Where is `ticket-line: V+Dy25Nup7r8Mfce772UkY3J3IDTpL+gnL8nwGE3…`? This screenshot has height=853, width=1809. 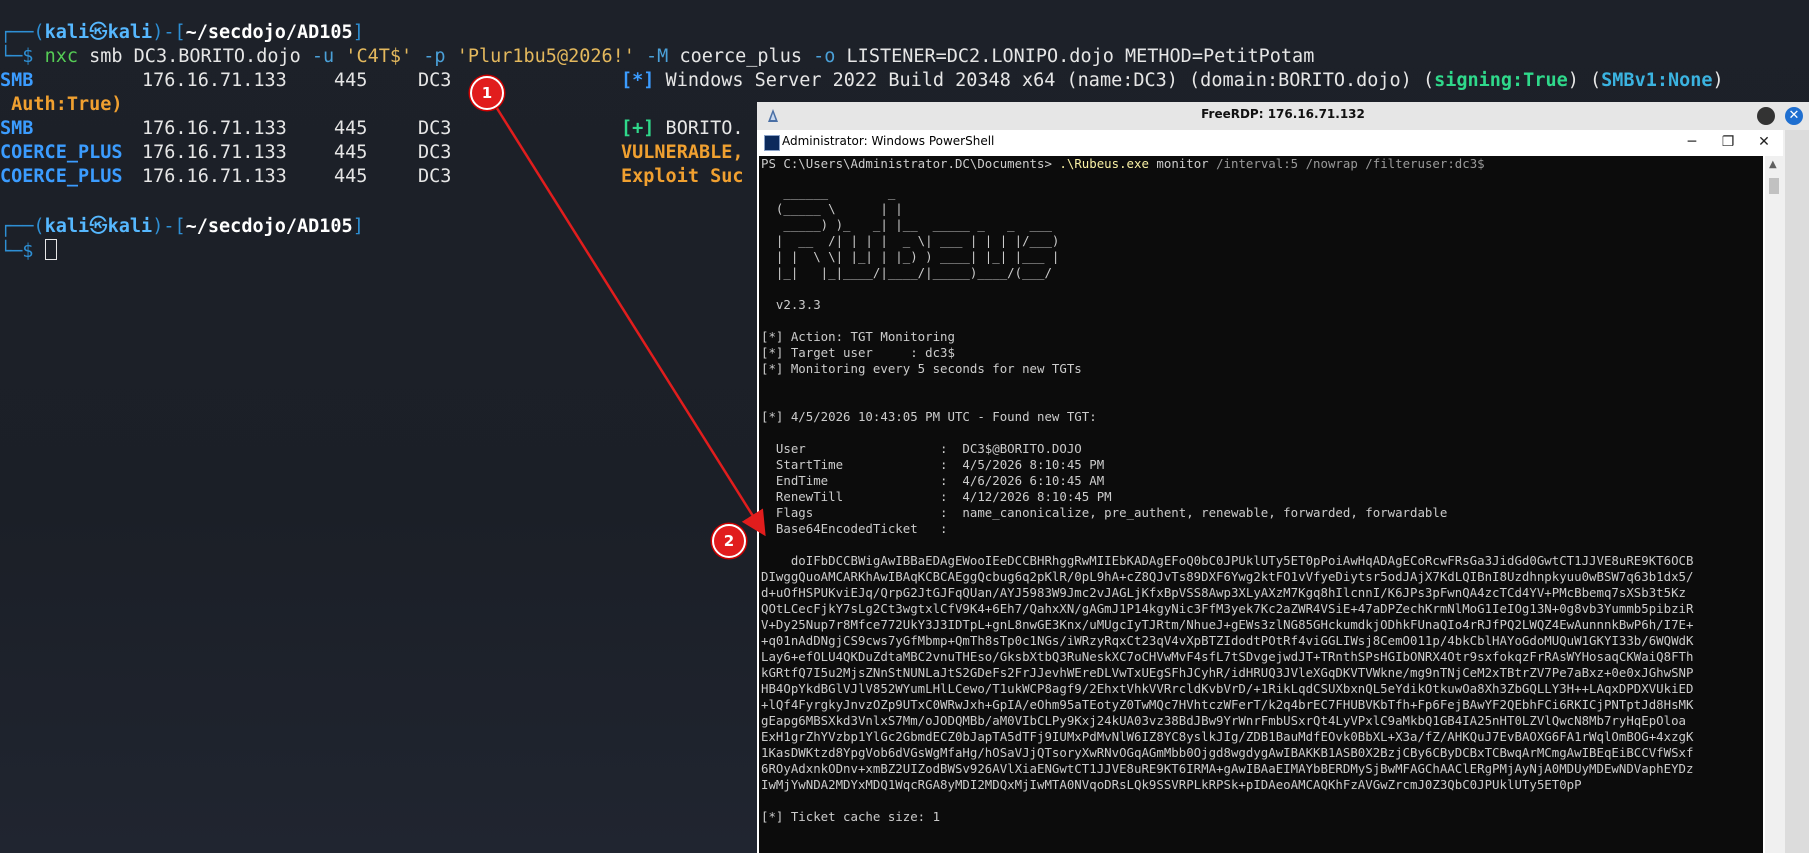 ticket-line: V+Dy25Nup7r8Mfce772UkY3J3IDTpL+gnL8nwGE3… is located at coordinates (1227, 624).